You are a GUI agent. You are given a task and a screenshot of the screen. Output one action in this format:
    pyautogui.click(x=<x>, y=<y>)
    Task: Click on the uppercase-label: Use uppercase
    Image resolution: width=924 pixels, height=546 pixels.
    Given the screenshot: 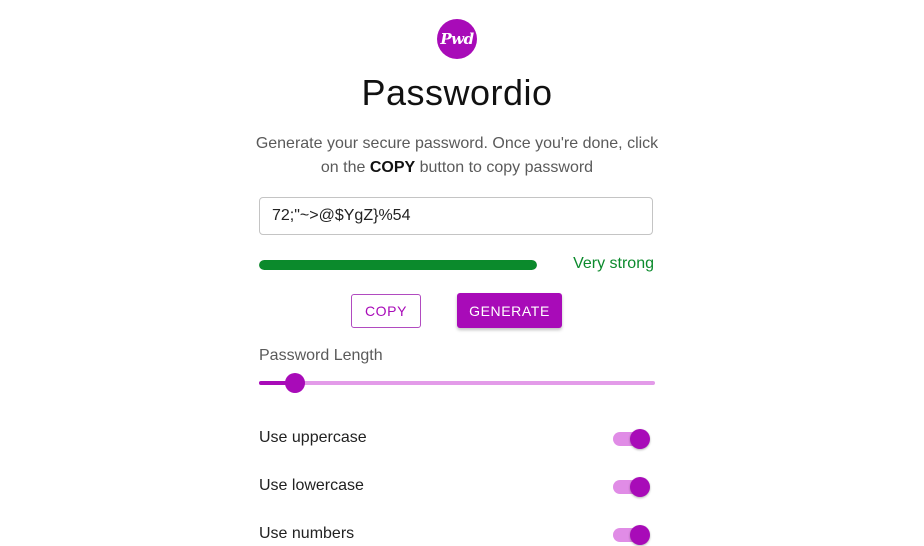 What is the action you would take?
    pyautogui.click(x=313, y=437)
    